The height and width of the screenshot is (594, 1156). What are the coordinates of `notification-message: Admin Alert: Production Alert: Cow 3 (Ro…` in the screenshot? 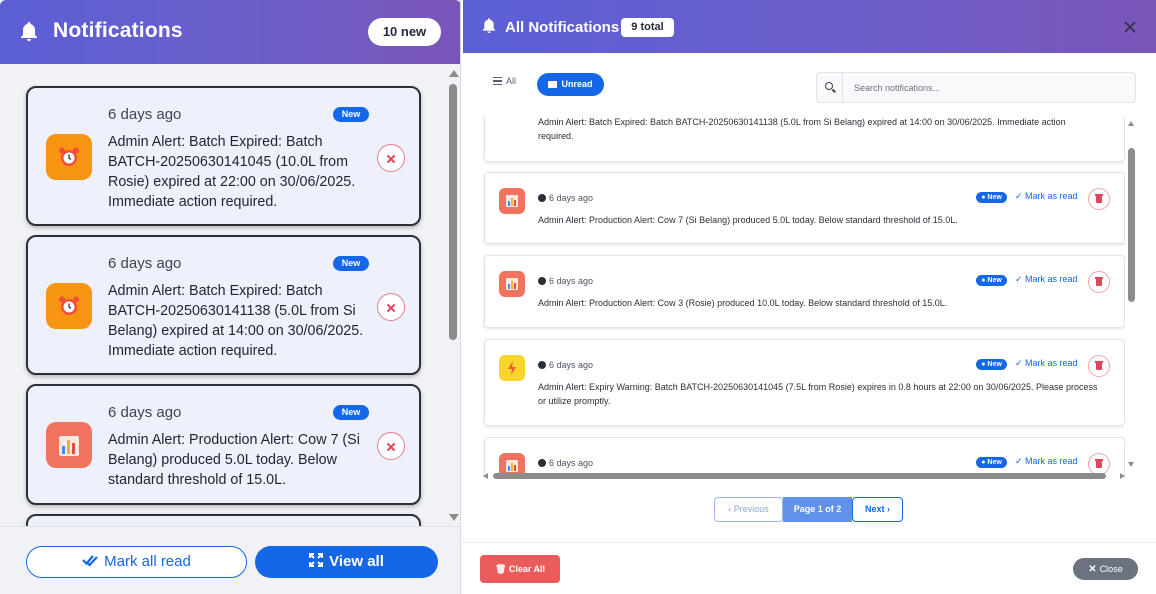 It's located at (743, 303).